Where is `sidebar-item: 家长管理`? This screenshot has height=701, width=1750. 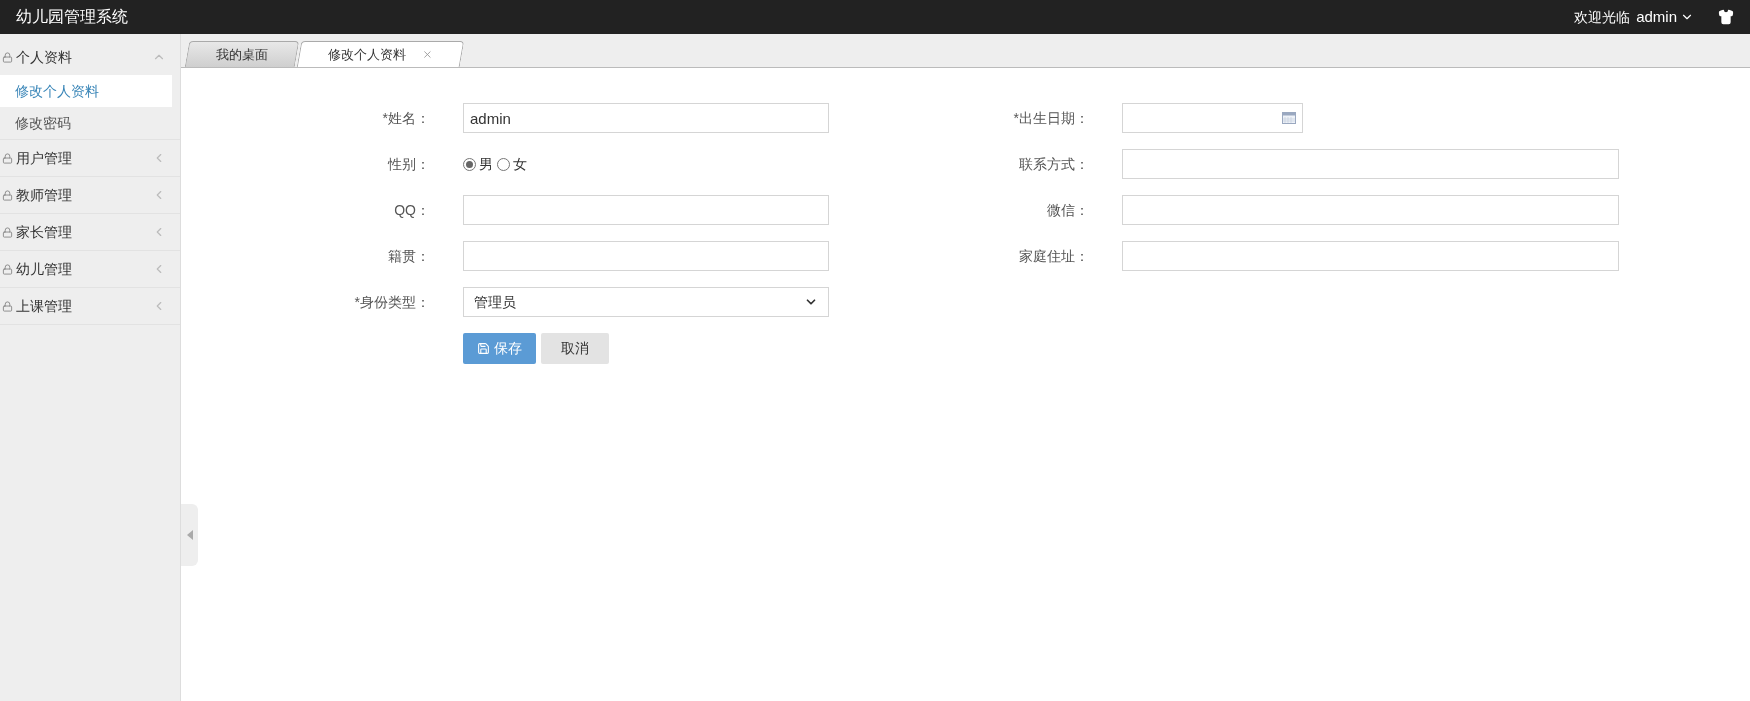
sidebar-item: 家长管理 is located at coordinates (90, 232).